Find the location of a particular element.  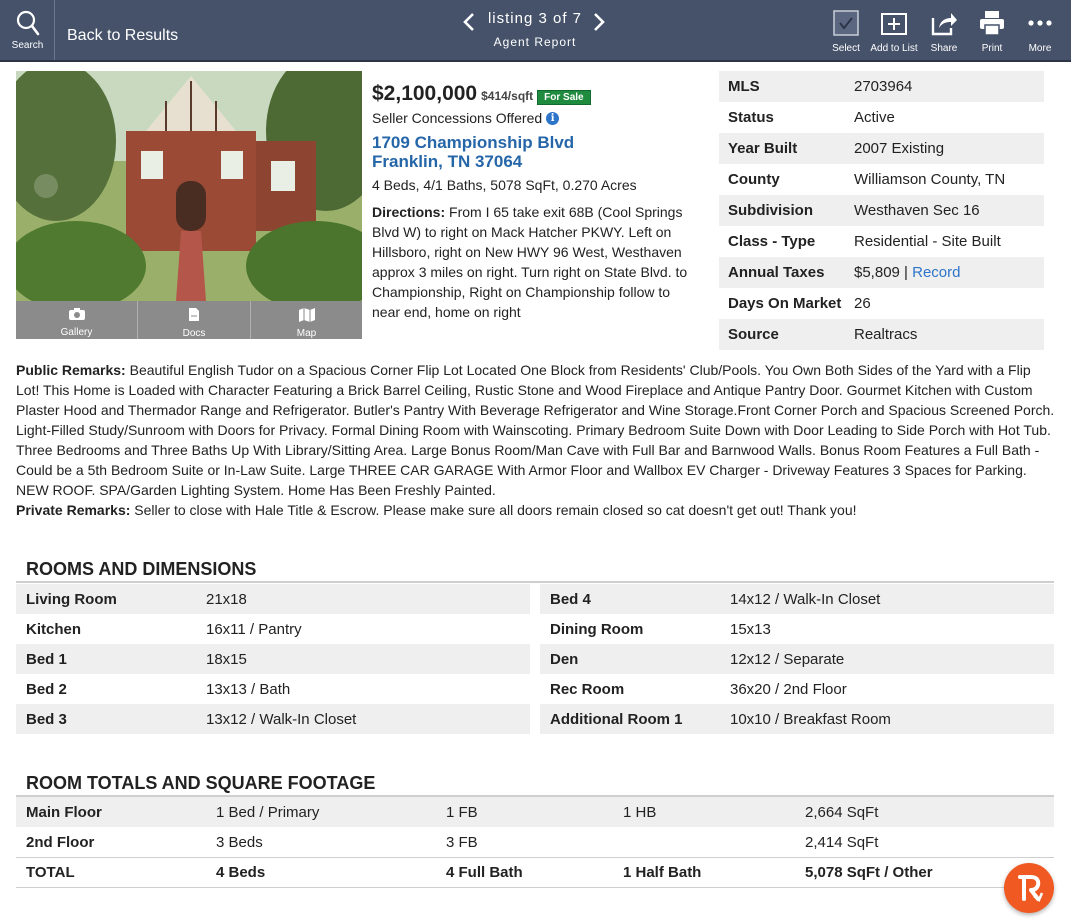

fact-row: Annual Taxes $5,809 | Record is located at coordinates (881, 272).